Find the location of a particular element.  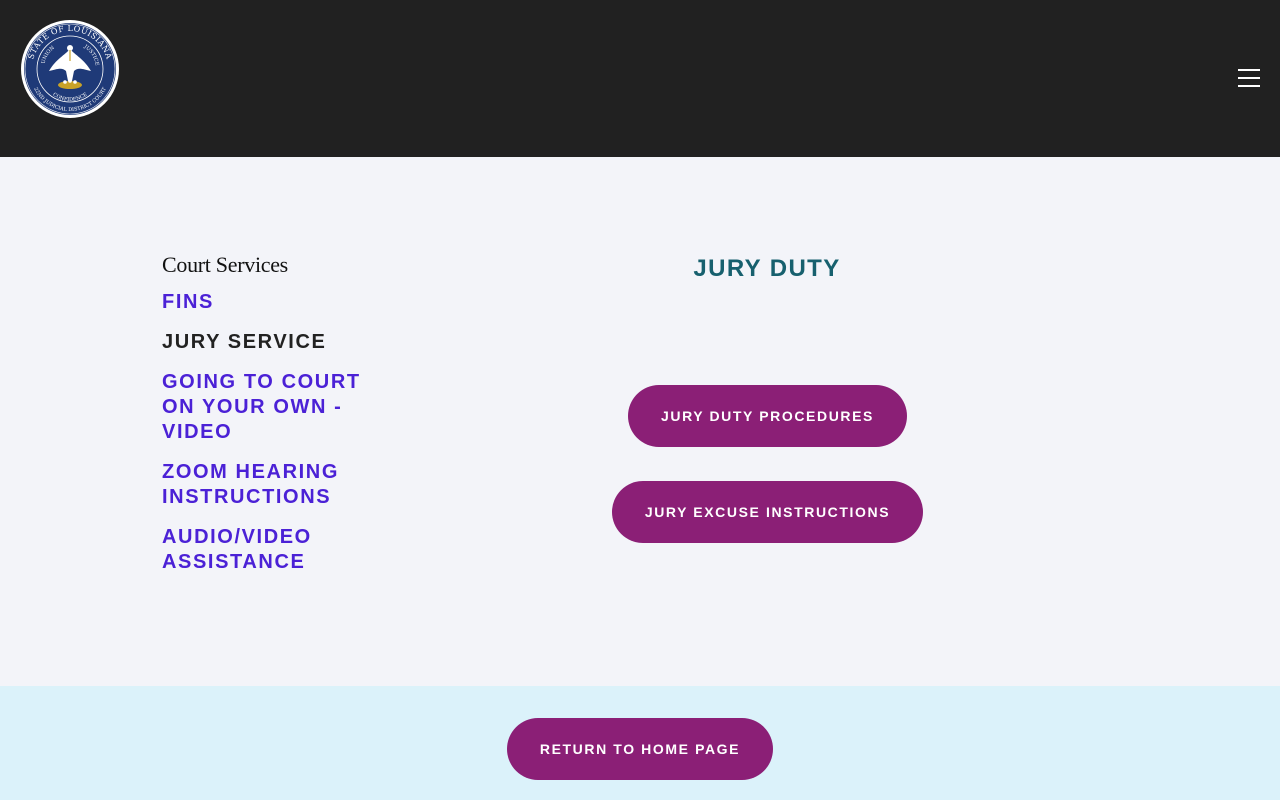

sidebar-item-jury-service: JURY SERVICE is located at coordinates (267, 342).